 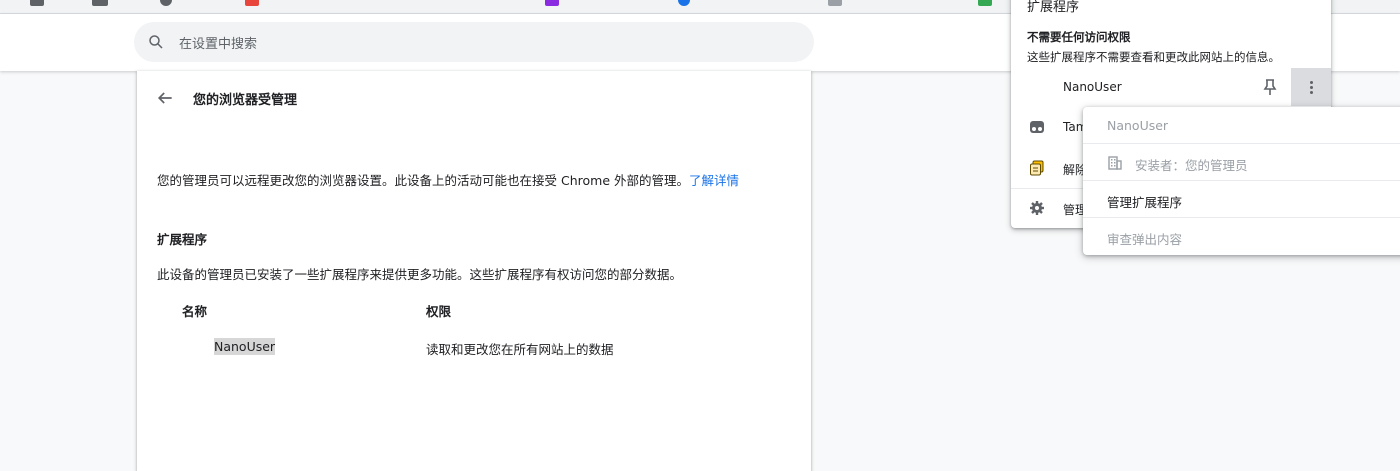 What do you see at coordinates (1115, 163) in the screenshot?
I see `building-icon` at bounding box center [1115, 163].